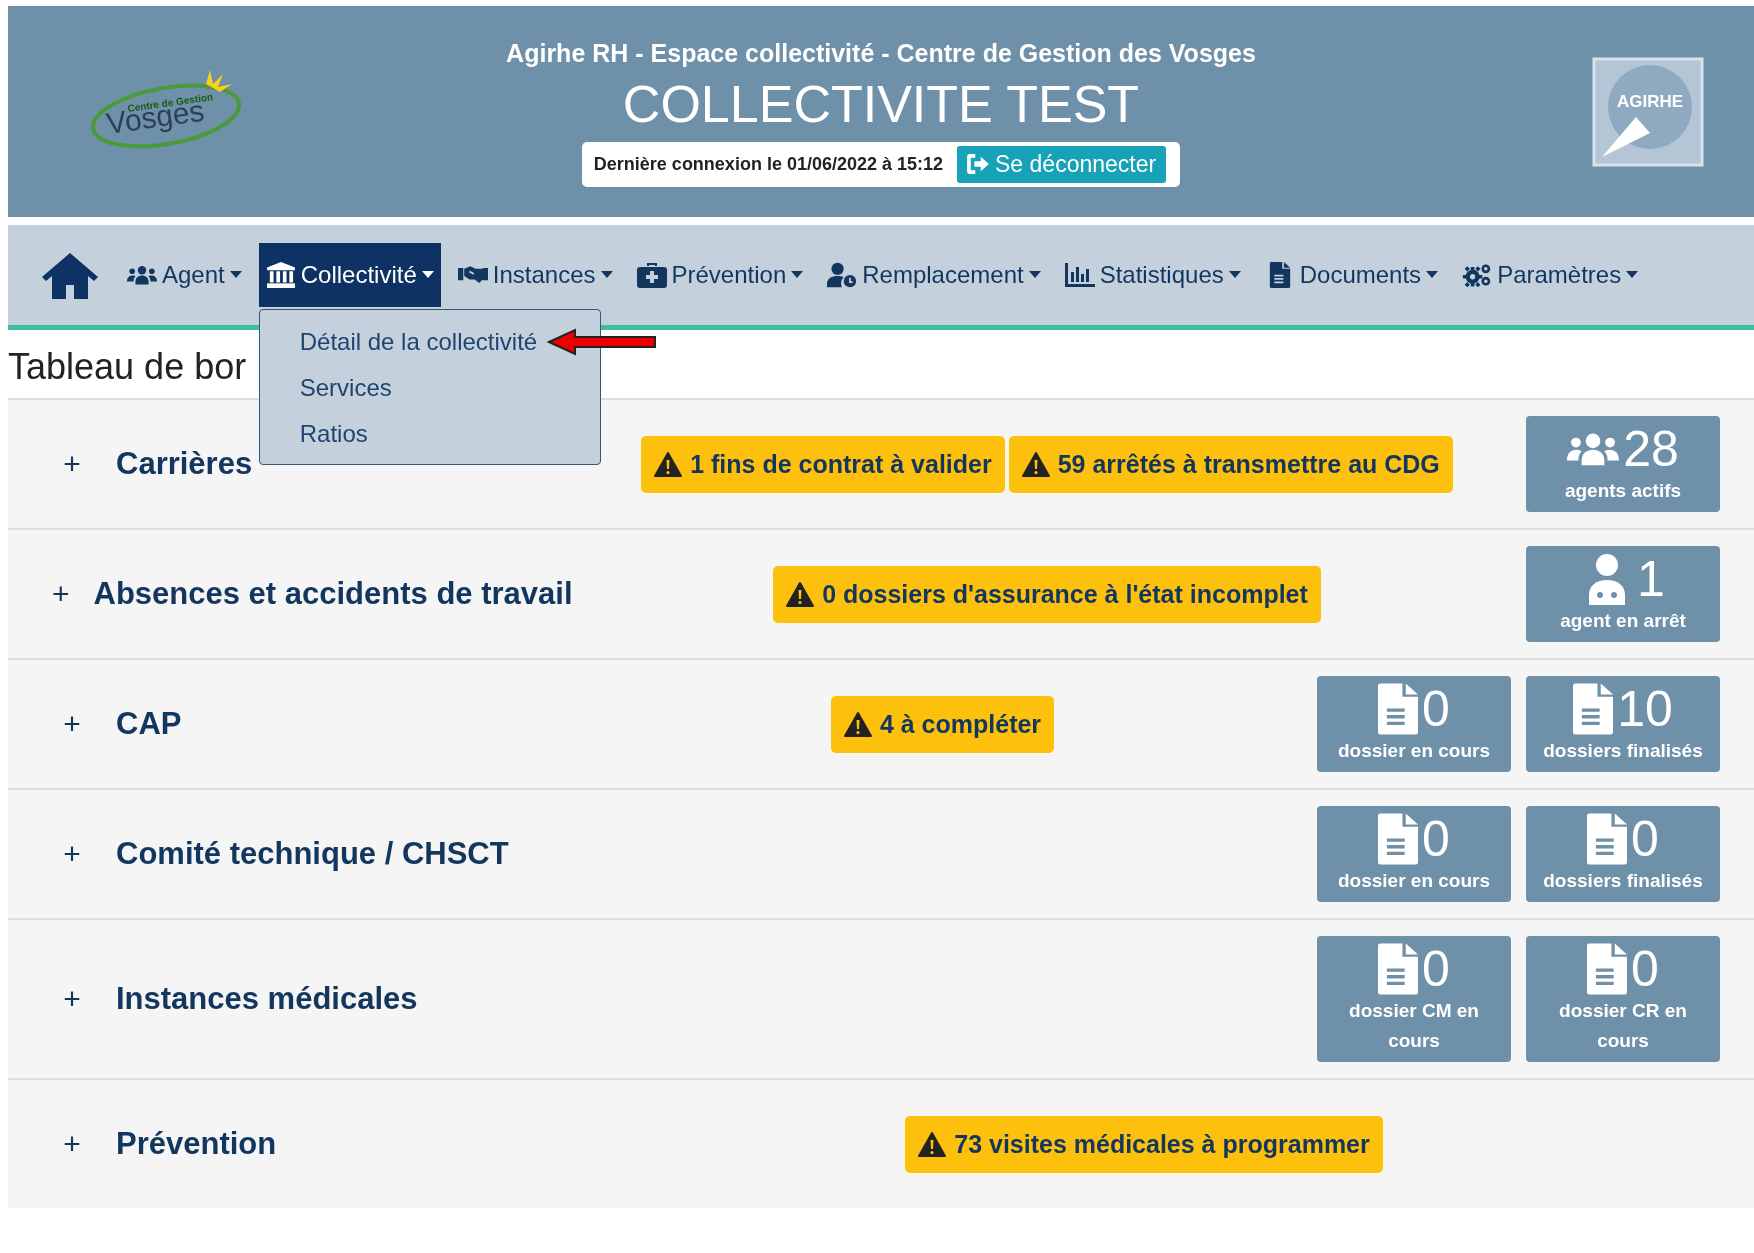 The height and width of the screenshot is (1253, 1754). I want to click on nav-menu-item: Documents, so click(1351, 275).